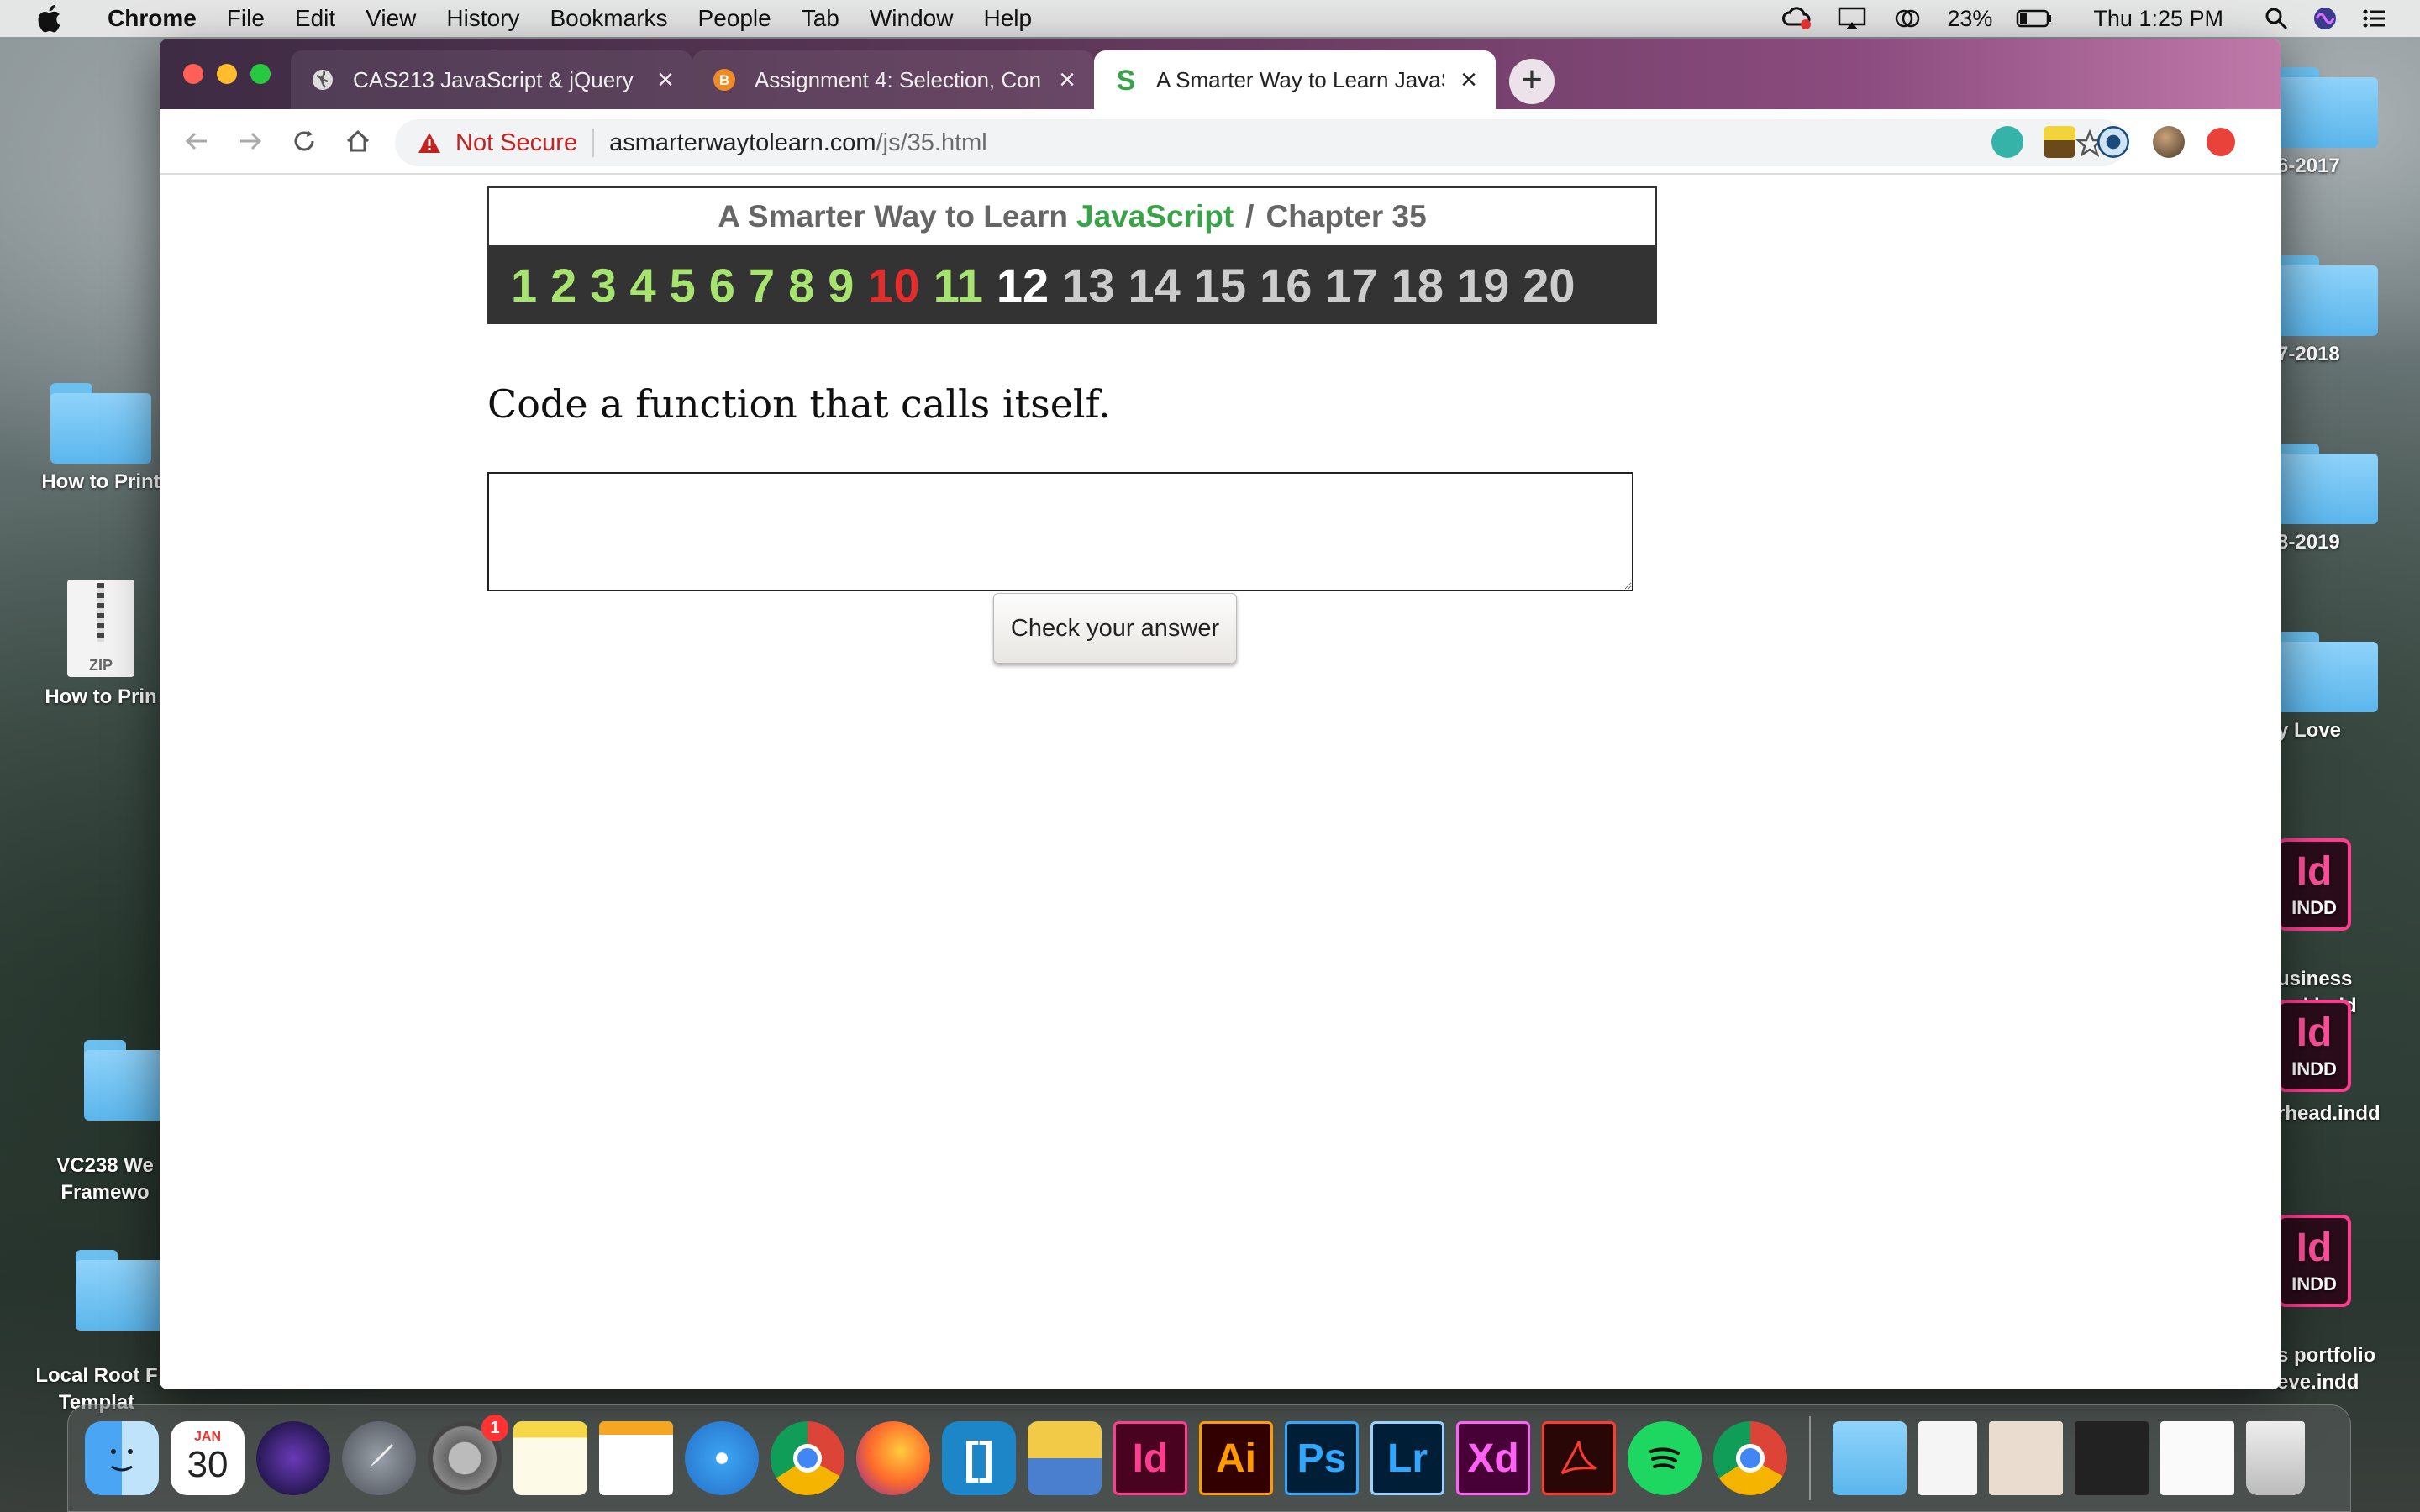 This screenshot has height=1512, width=2420. I want to click on dock-illustrator-icon: Ai, so click(1236, 1458).